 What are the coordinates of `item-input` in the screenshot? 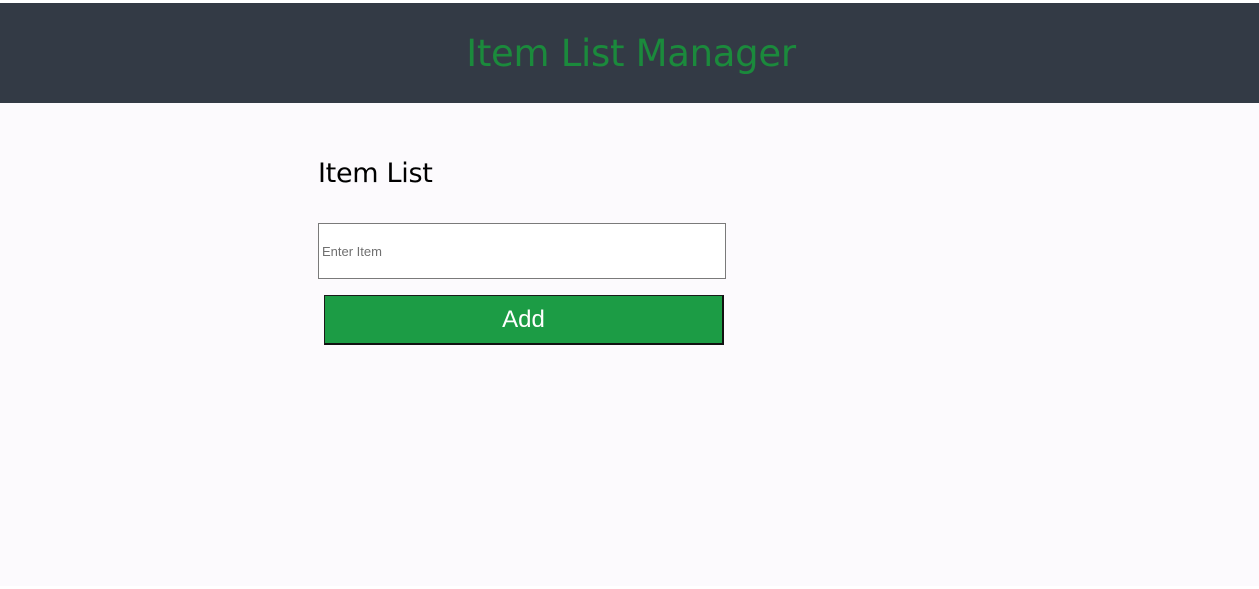 It's located at (522, 251).